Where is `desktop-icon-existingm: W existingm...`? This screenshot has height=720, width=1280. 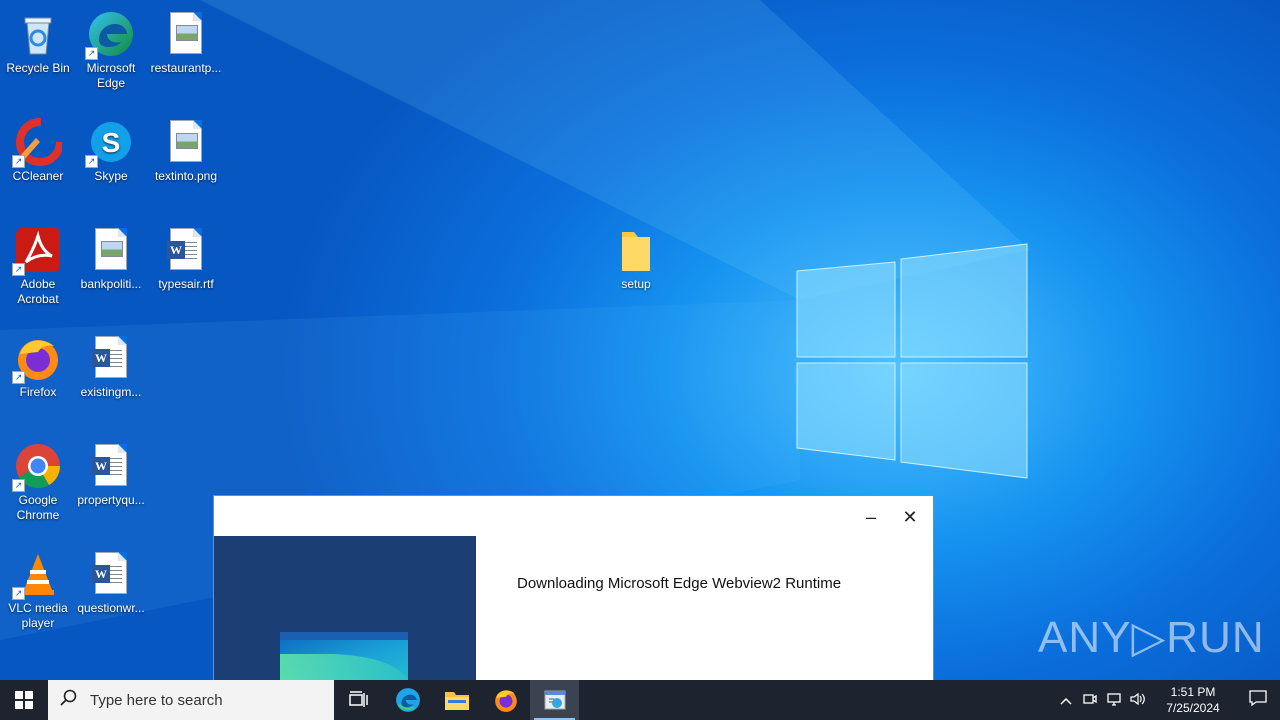
desktop-icon-existingm: W existingm... is located at coordinates (111, 378).